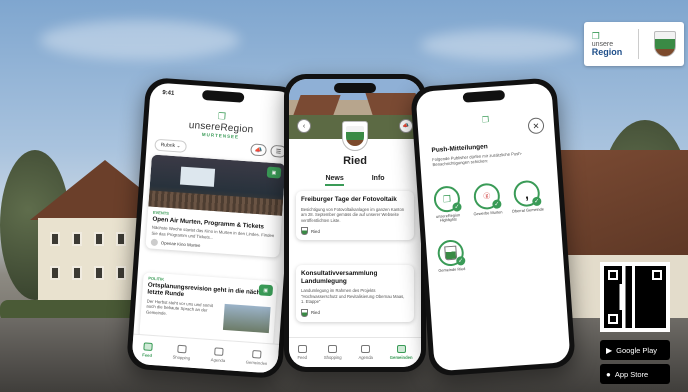  Describe the element at coordinates (487, 196) in the screenshot. I see `gewerbe-logo-icon: ⓖ ✓` at that location.